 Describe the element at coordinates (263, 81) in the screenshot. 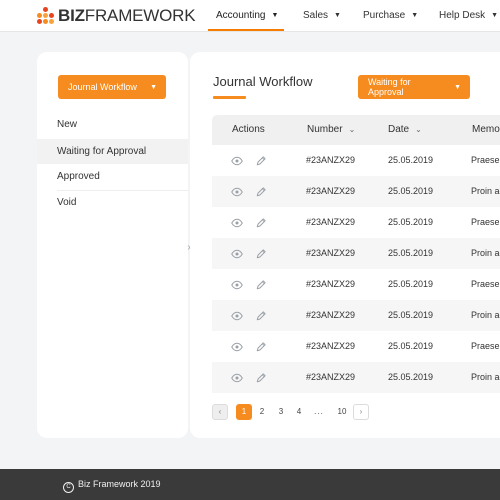

I see `page-title: Journal Workflow` at that location.